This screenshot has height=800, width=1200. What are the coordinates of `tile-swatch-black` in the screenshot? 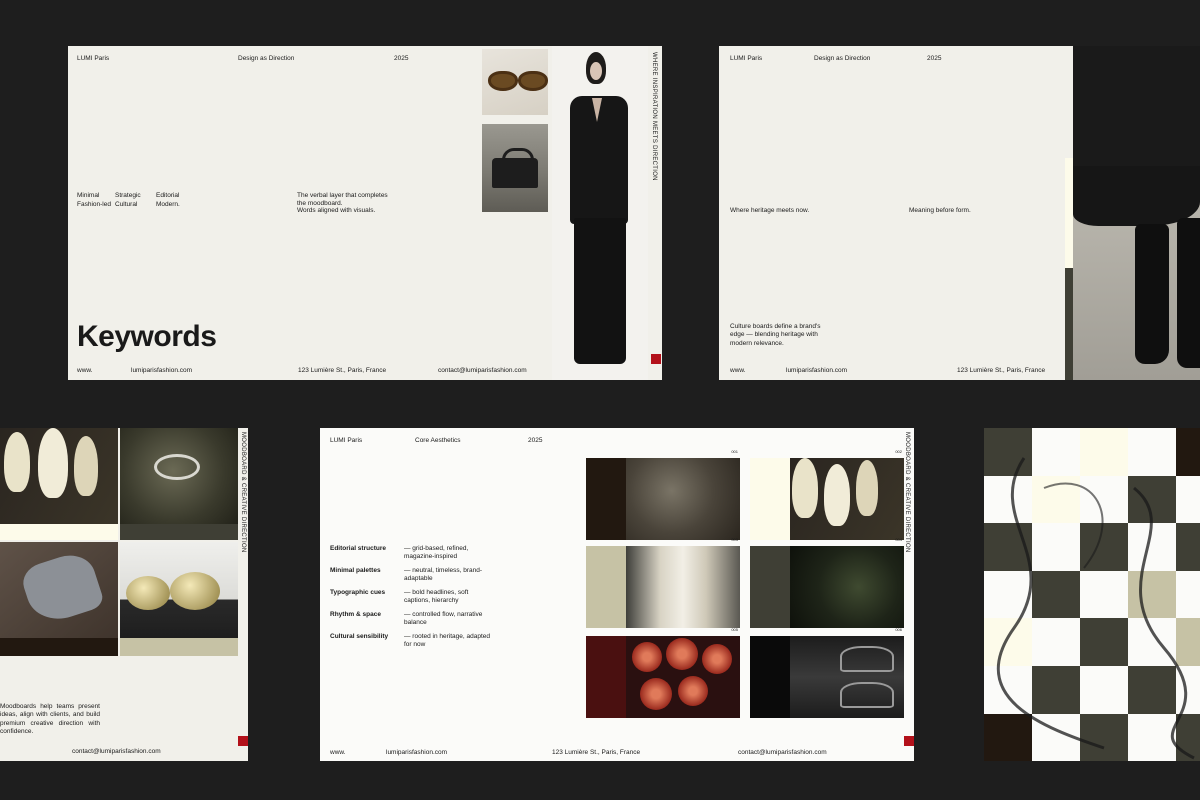 It's located at (770, 677).